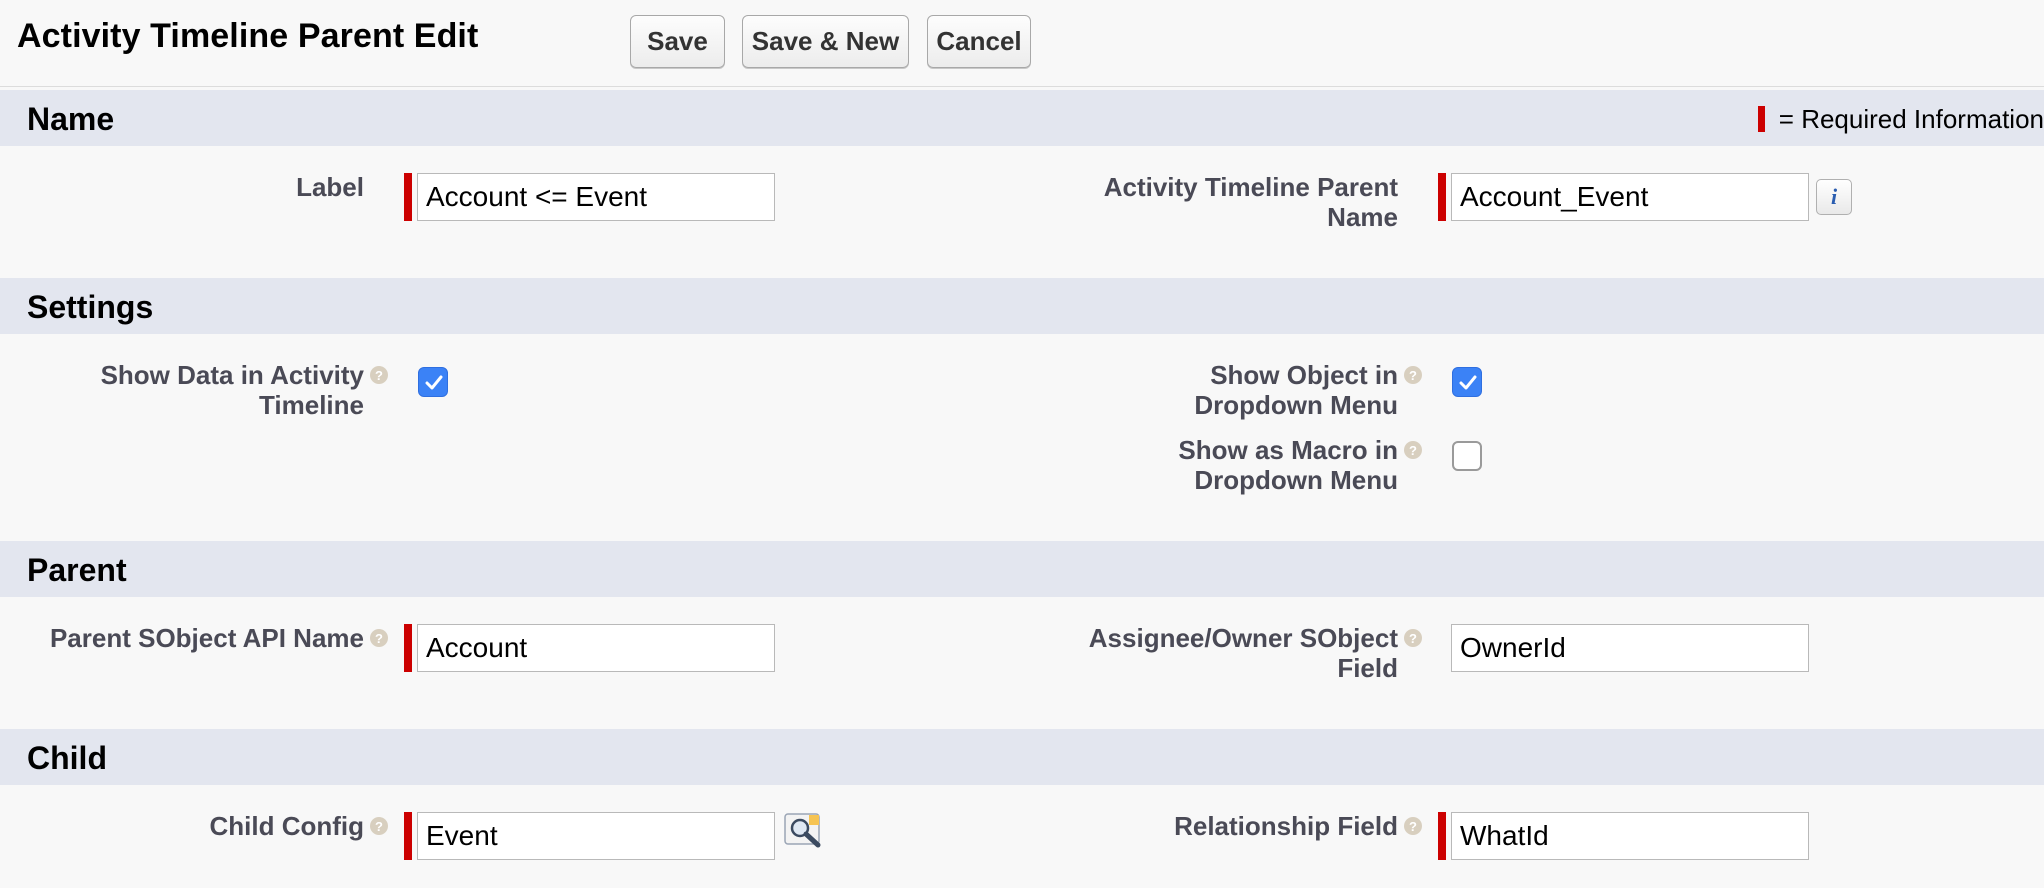  I want to click on required-legend: = Required Information, so click(1900, 119).